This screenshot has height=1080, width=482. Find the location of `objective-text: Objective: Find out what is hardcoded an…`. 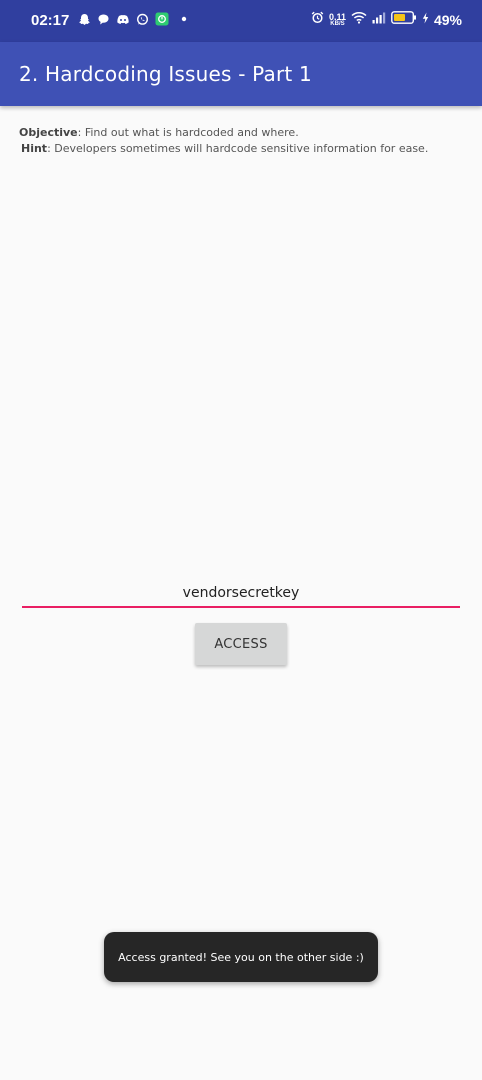

objective-text: Objective: Find out what is hardcoded an… is located at coordinates (159, 132).